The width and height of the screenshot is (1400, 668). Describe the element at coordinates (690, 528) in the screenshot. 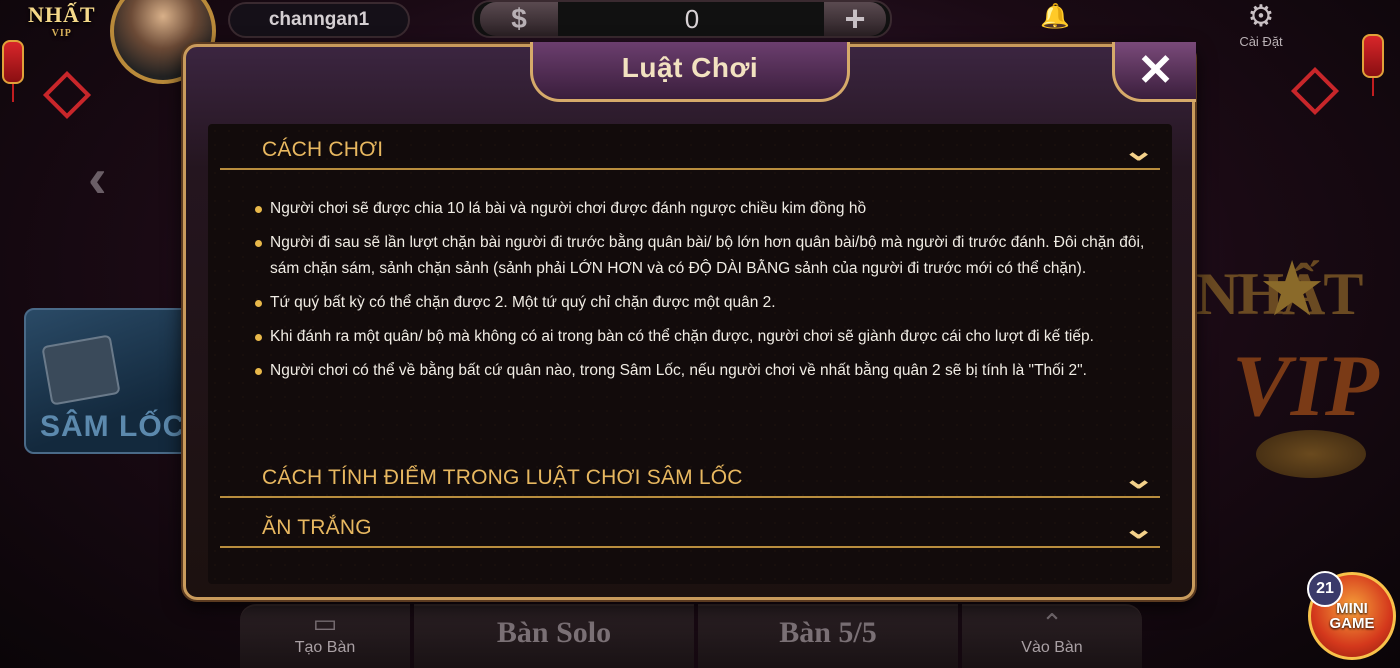

I see `section-header-an-trang: ĂN TRẮNG ⌄` at that location.